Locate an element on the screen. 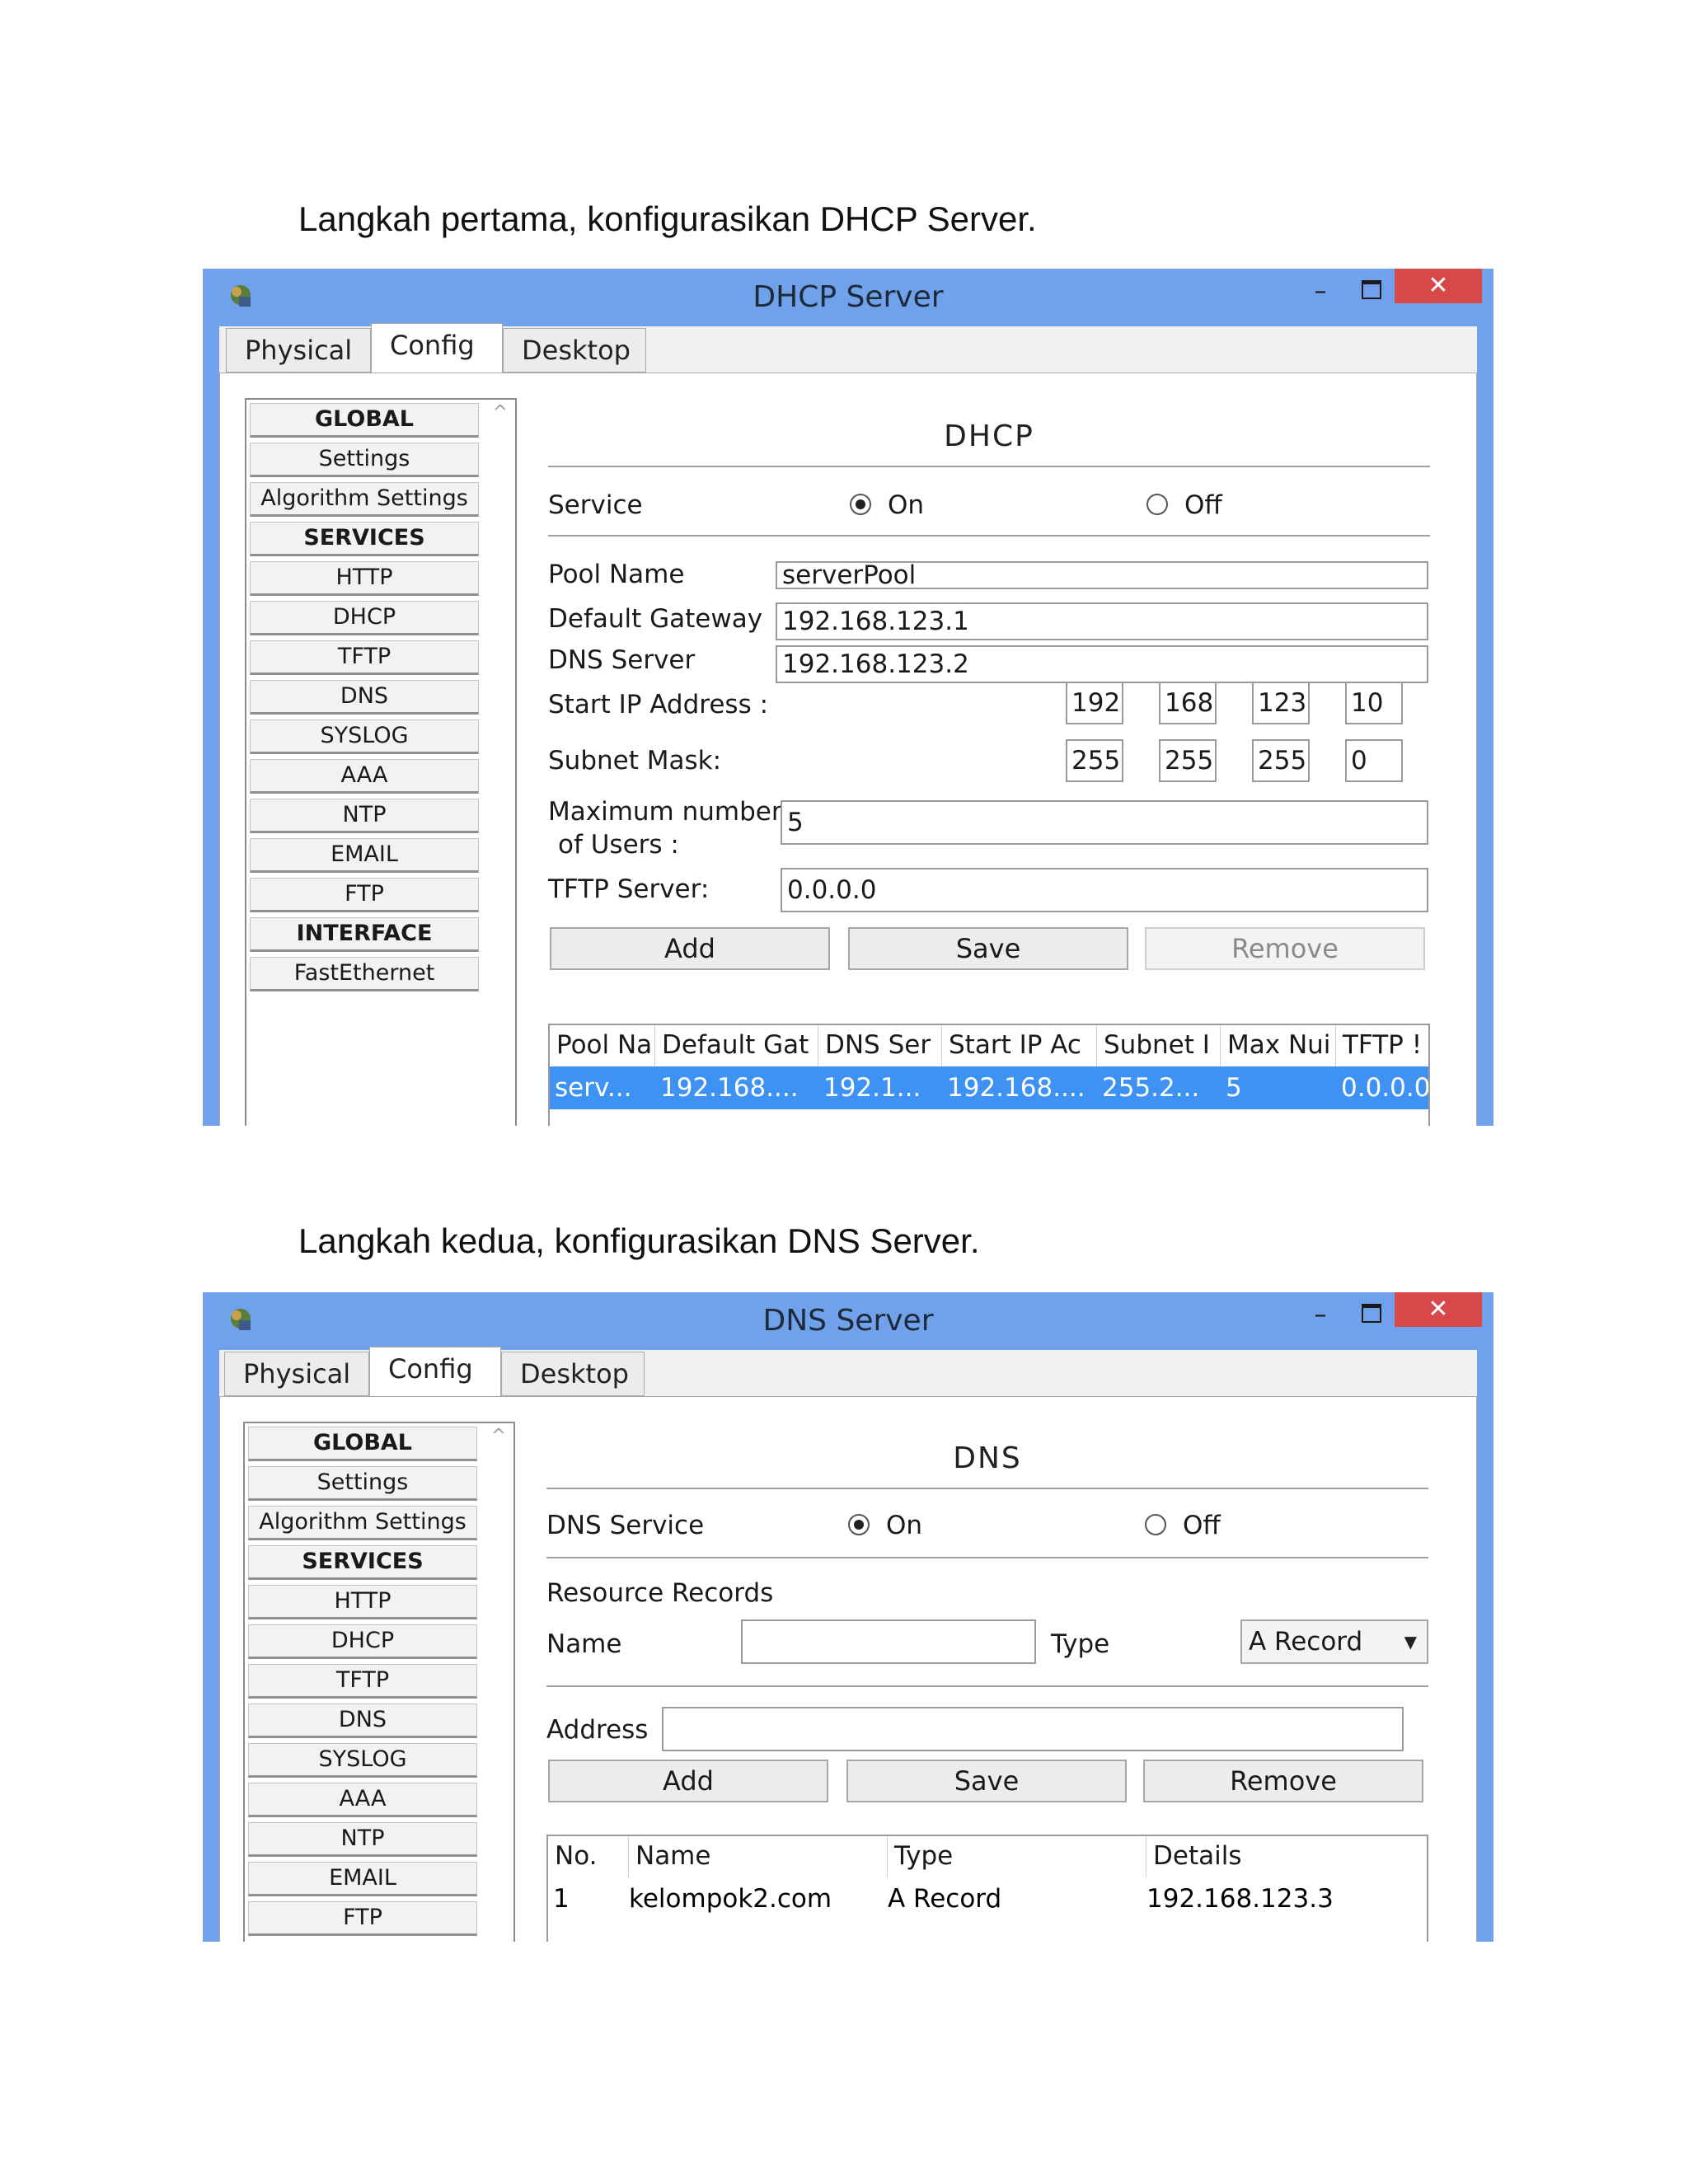  tftp-server-field: 0.0.0.0 is located at coordinates (1105, 890).